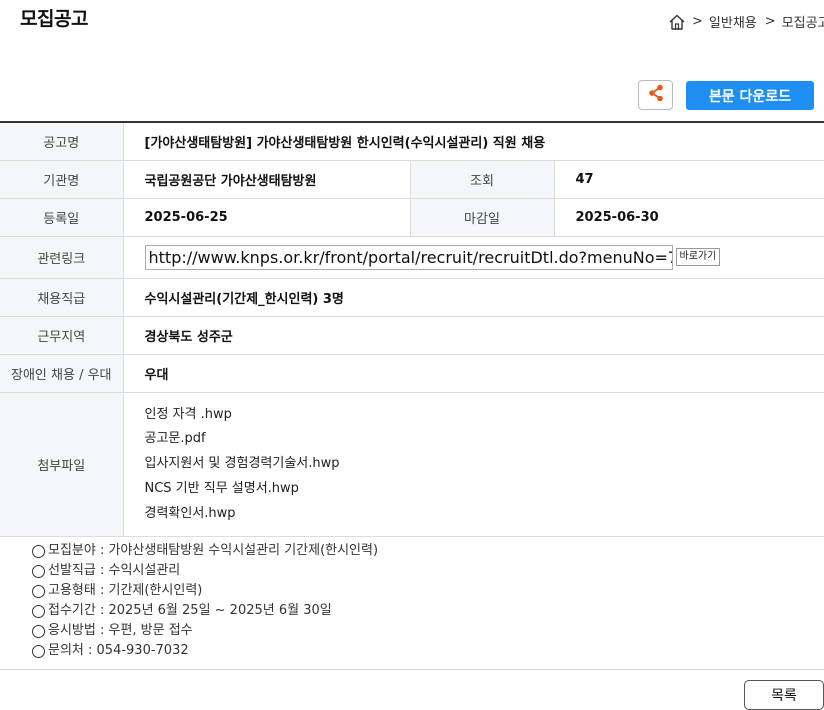  What do you see at coordinates (733, 21) in the screenshot?
I see `breadcrumb-item-general-hiring: 일반채용` at bounding box center [733, 21].